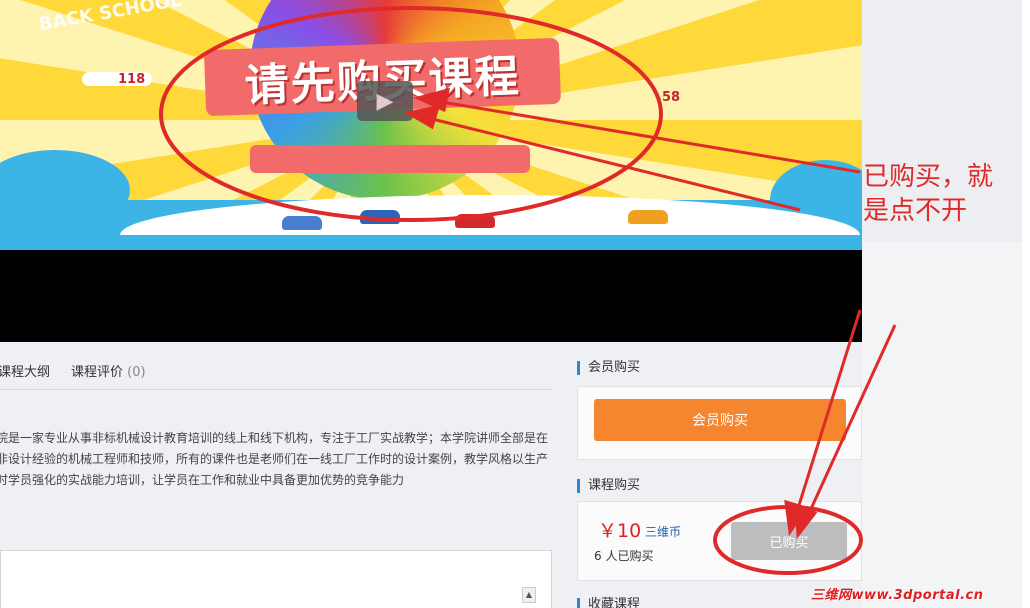  I want to click on ribbon-tail, so click(390, 159).